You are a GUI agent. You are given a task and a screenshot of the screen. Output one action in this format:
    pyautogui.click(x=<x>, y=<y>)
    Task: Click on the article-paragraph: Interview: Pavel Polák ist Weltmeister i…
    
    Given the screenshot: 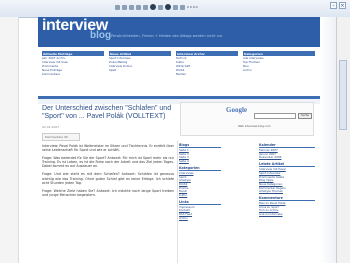 What is the action you would take?
    pyautogui.click(x=108, y=148)
    